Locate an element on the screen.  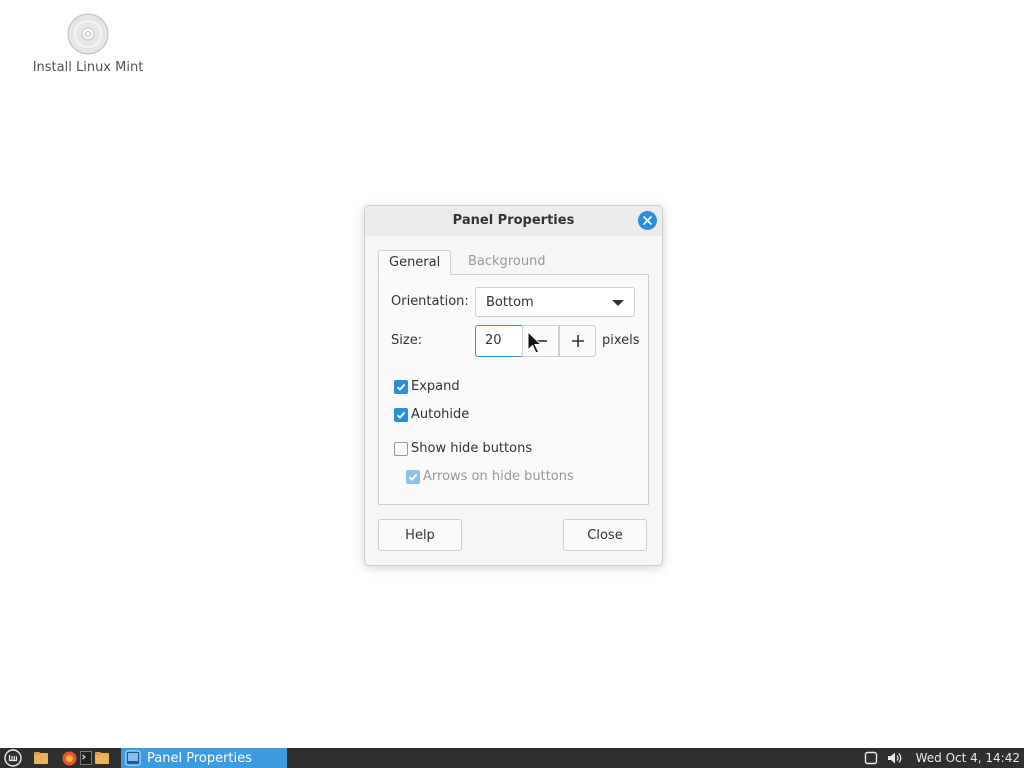
desktop-icon-install-linux-mint: Install Linux Mint is located at coordinates (88, 43).